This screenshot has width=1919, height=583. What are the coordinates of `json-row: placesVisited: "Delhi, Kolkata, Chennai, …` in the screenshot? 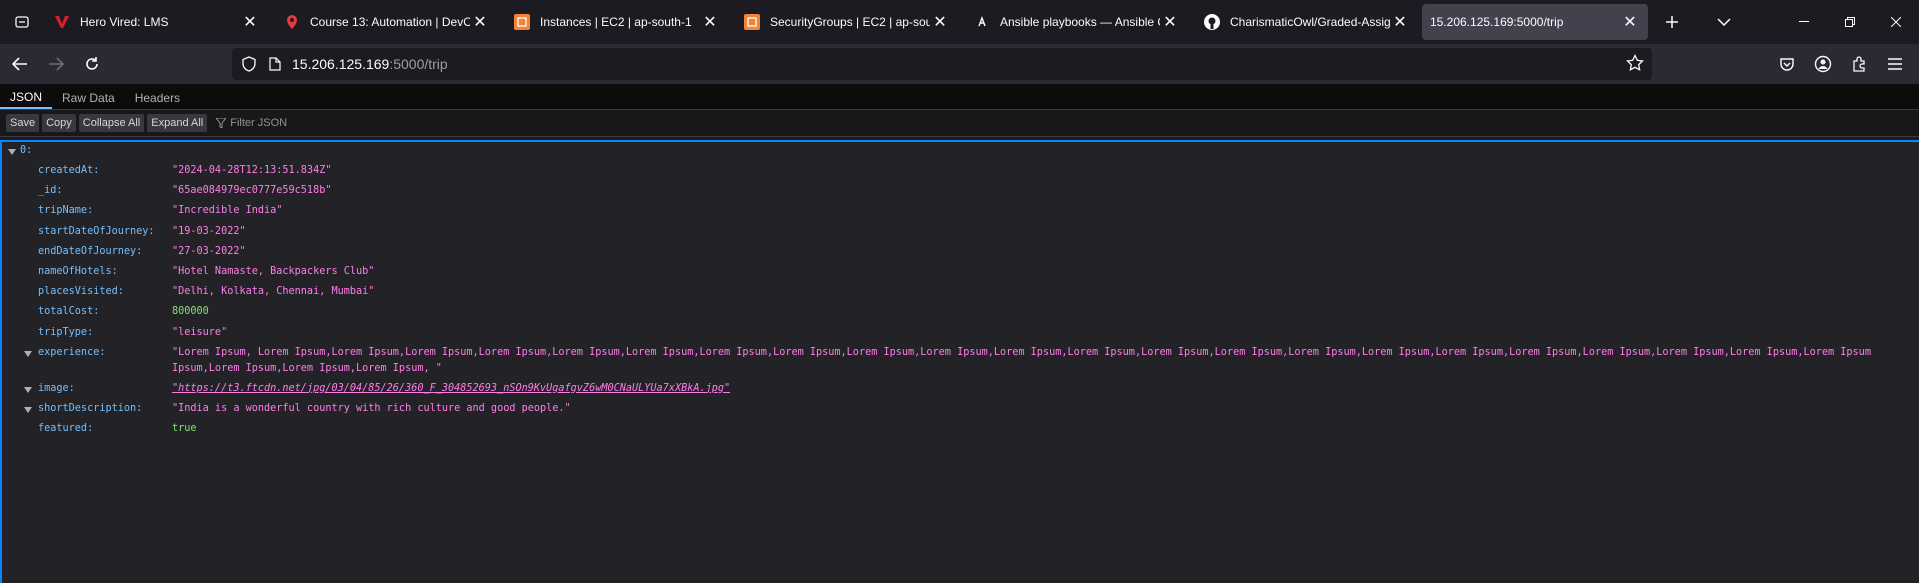 It's located at (960, 293).